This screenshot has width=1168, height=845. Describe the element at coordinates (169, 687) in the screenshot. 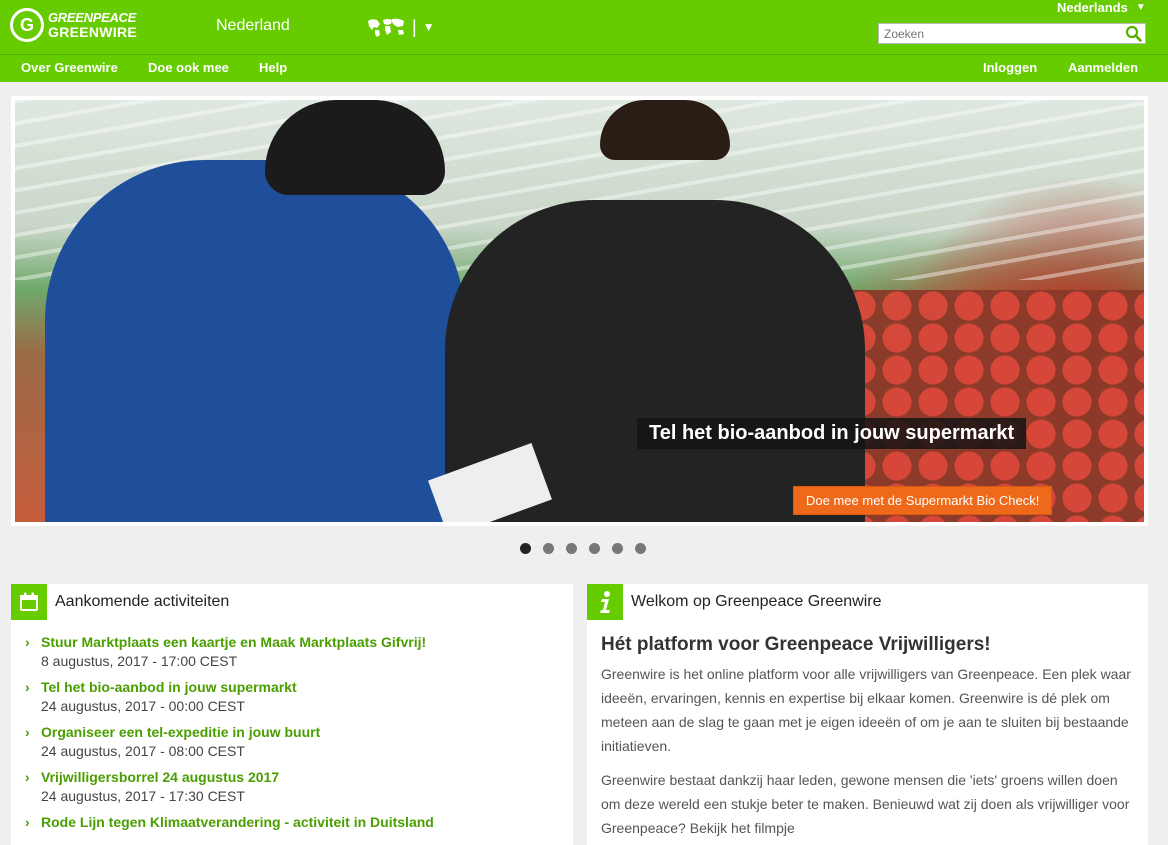

I see `activity-title: Tel het bio-aanbod in jouw supermarkt` at that location.